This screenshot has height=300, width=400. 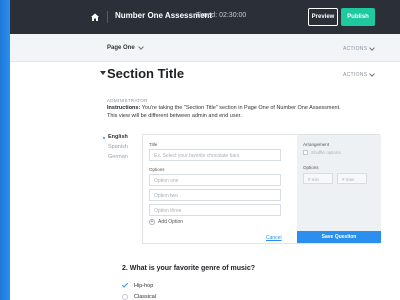 What do you see at coordinates (118, 139) in the screenshot?
I see `language-item-english: English` at bounding box center [118, 139].